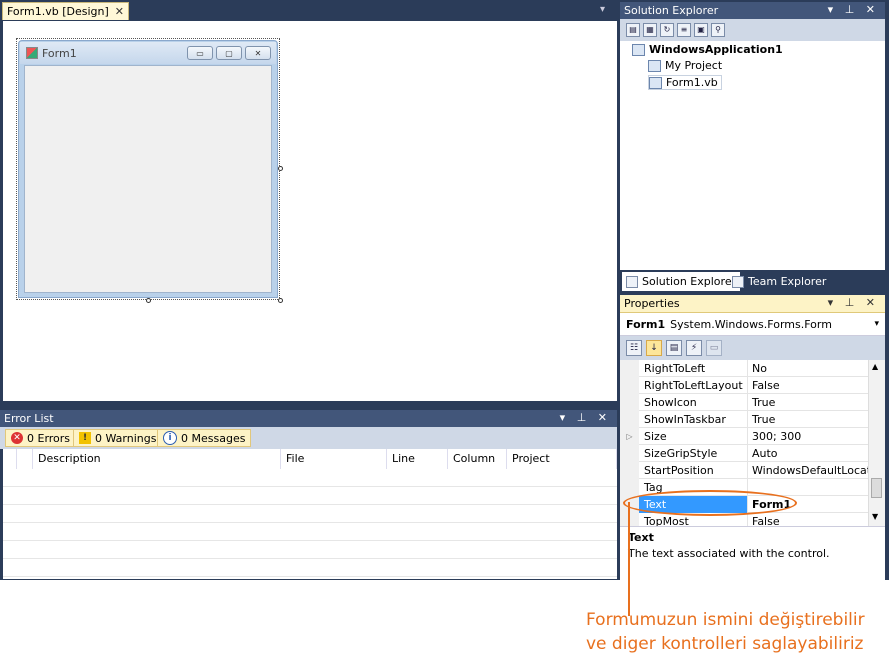 The image size is (889, 656). What do you see at coordinates (810, 470) in the screenshot?
I see `property-value: WindowsDefaultLocation` at bounding box center [810, 470].